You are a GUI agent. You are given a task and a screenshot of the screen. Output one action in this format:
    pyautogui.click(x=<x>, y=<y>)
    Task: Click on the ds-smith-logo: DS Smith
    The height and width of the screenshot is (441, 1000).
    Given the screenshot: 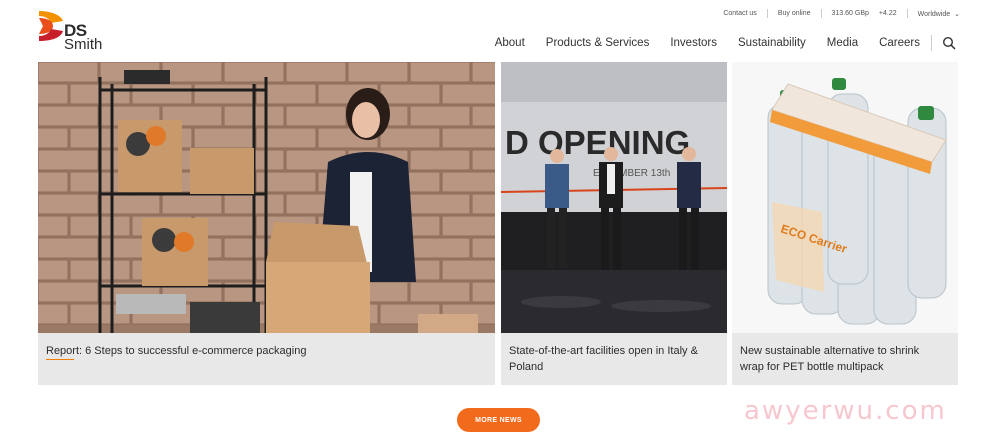 What is the action you would take?
    pyautogui.click(x=77, y=32)
    